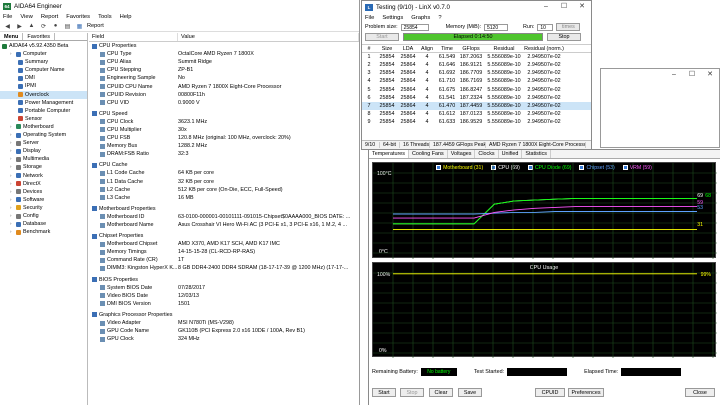 The image size is (720, 405). What do you see at coordinates (224, 304) in the screenshot?
I see `table-row: DMI BIOS Version 1501` at bounding box center [224, 304].